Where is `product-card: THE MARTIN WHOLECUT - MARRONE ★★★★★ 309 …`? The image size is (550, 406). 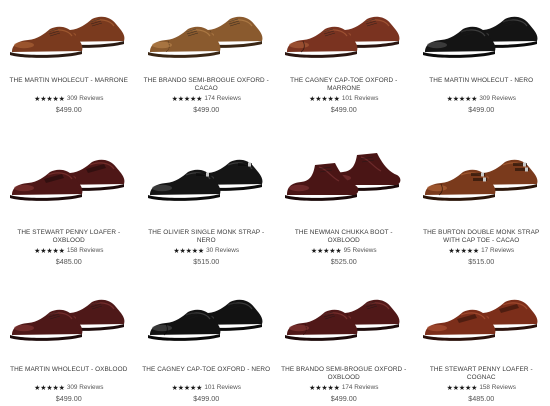 product-card: THE MARTIN WHOLECUT - MARRONE ★★★★★ 309 … is located at coordinates (69, 67).